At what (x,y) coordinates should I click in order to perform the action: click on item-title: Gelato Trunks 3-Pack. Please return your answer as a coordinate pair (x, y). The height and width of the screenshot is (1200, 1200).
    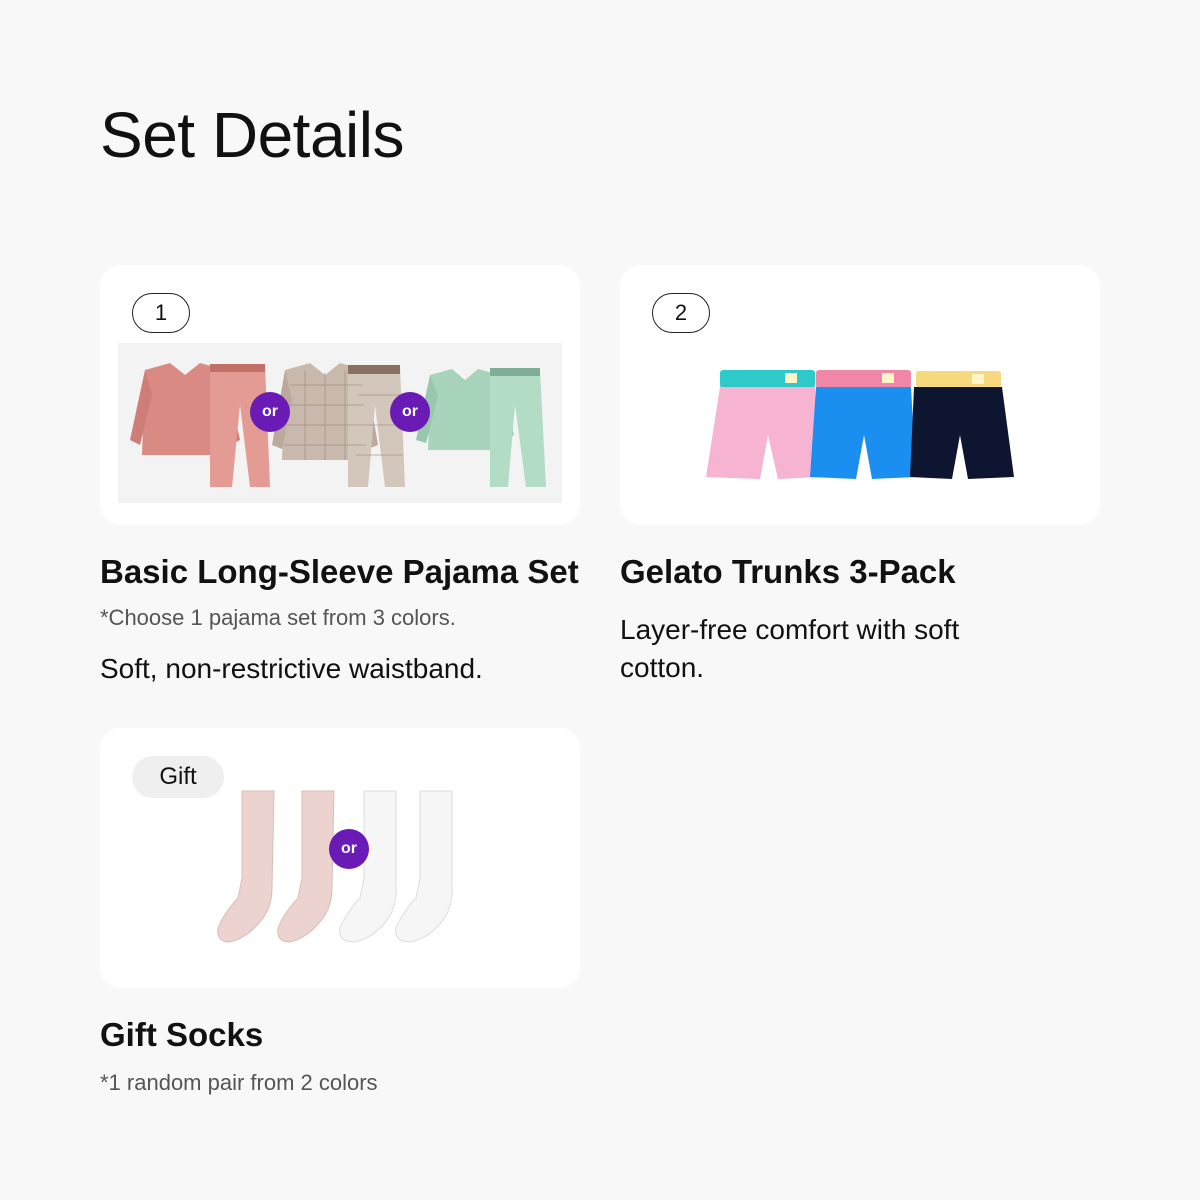
    Looking at the image, I should click on (788, 571).